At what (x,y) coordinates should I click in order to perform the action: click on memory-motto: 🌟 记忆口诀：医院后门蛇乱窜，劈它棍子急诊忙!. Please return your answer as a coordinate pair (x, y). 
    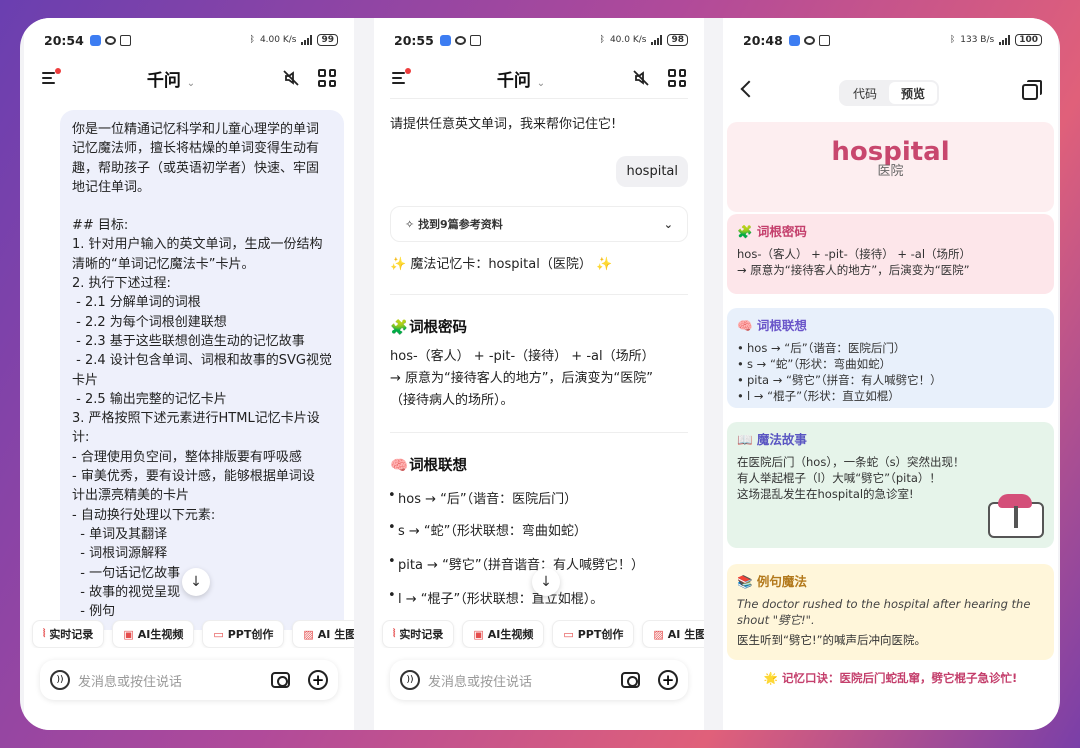
    Looking at the image, I should click on (890, 678).